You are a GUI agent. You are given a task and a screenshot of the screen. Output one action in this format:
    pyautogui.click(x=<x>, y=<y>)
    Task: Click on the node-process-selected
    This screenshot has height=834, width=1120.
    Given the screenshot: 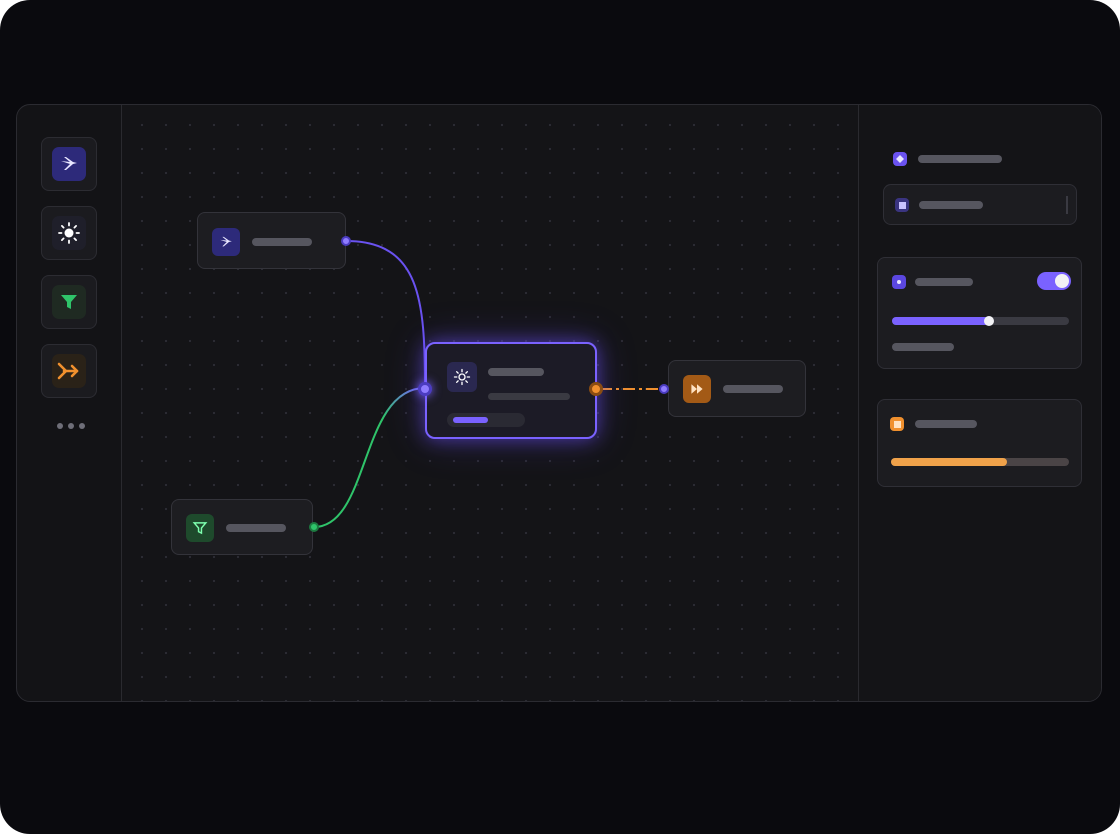 What is the action you would take?
    pyautogui.click(x=511, y=390)
    